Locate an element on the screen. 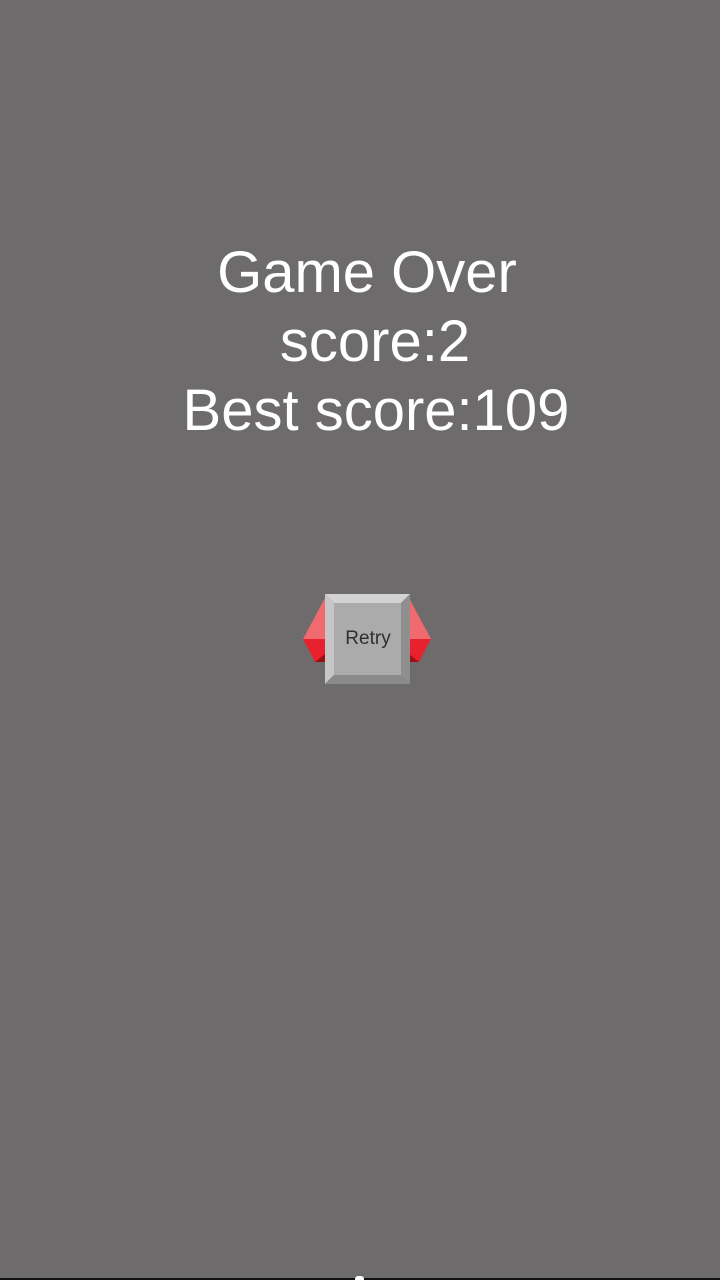 The image size is (720, 1280). retry-button: Retry is located at coordinates (368, 639).